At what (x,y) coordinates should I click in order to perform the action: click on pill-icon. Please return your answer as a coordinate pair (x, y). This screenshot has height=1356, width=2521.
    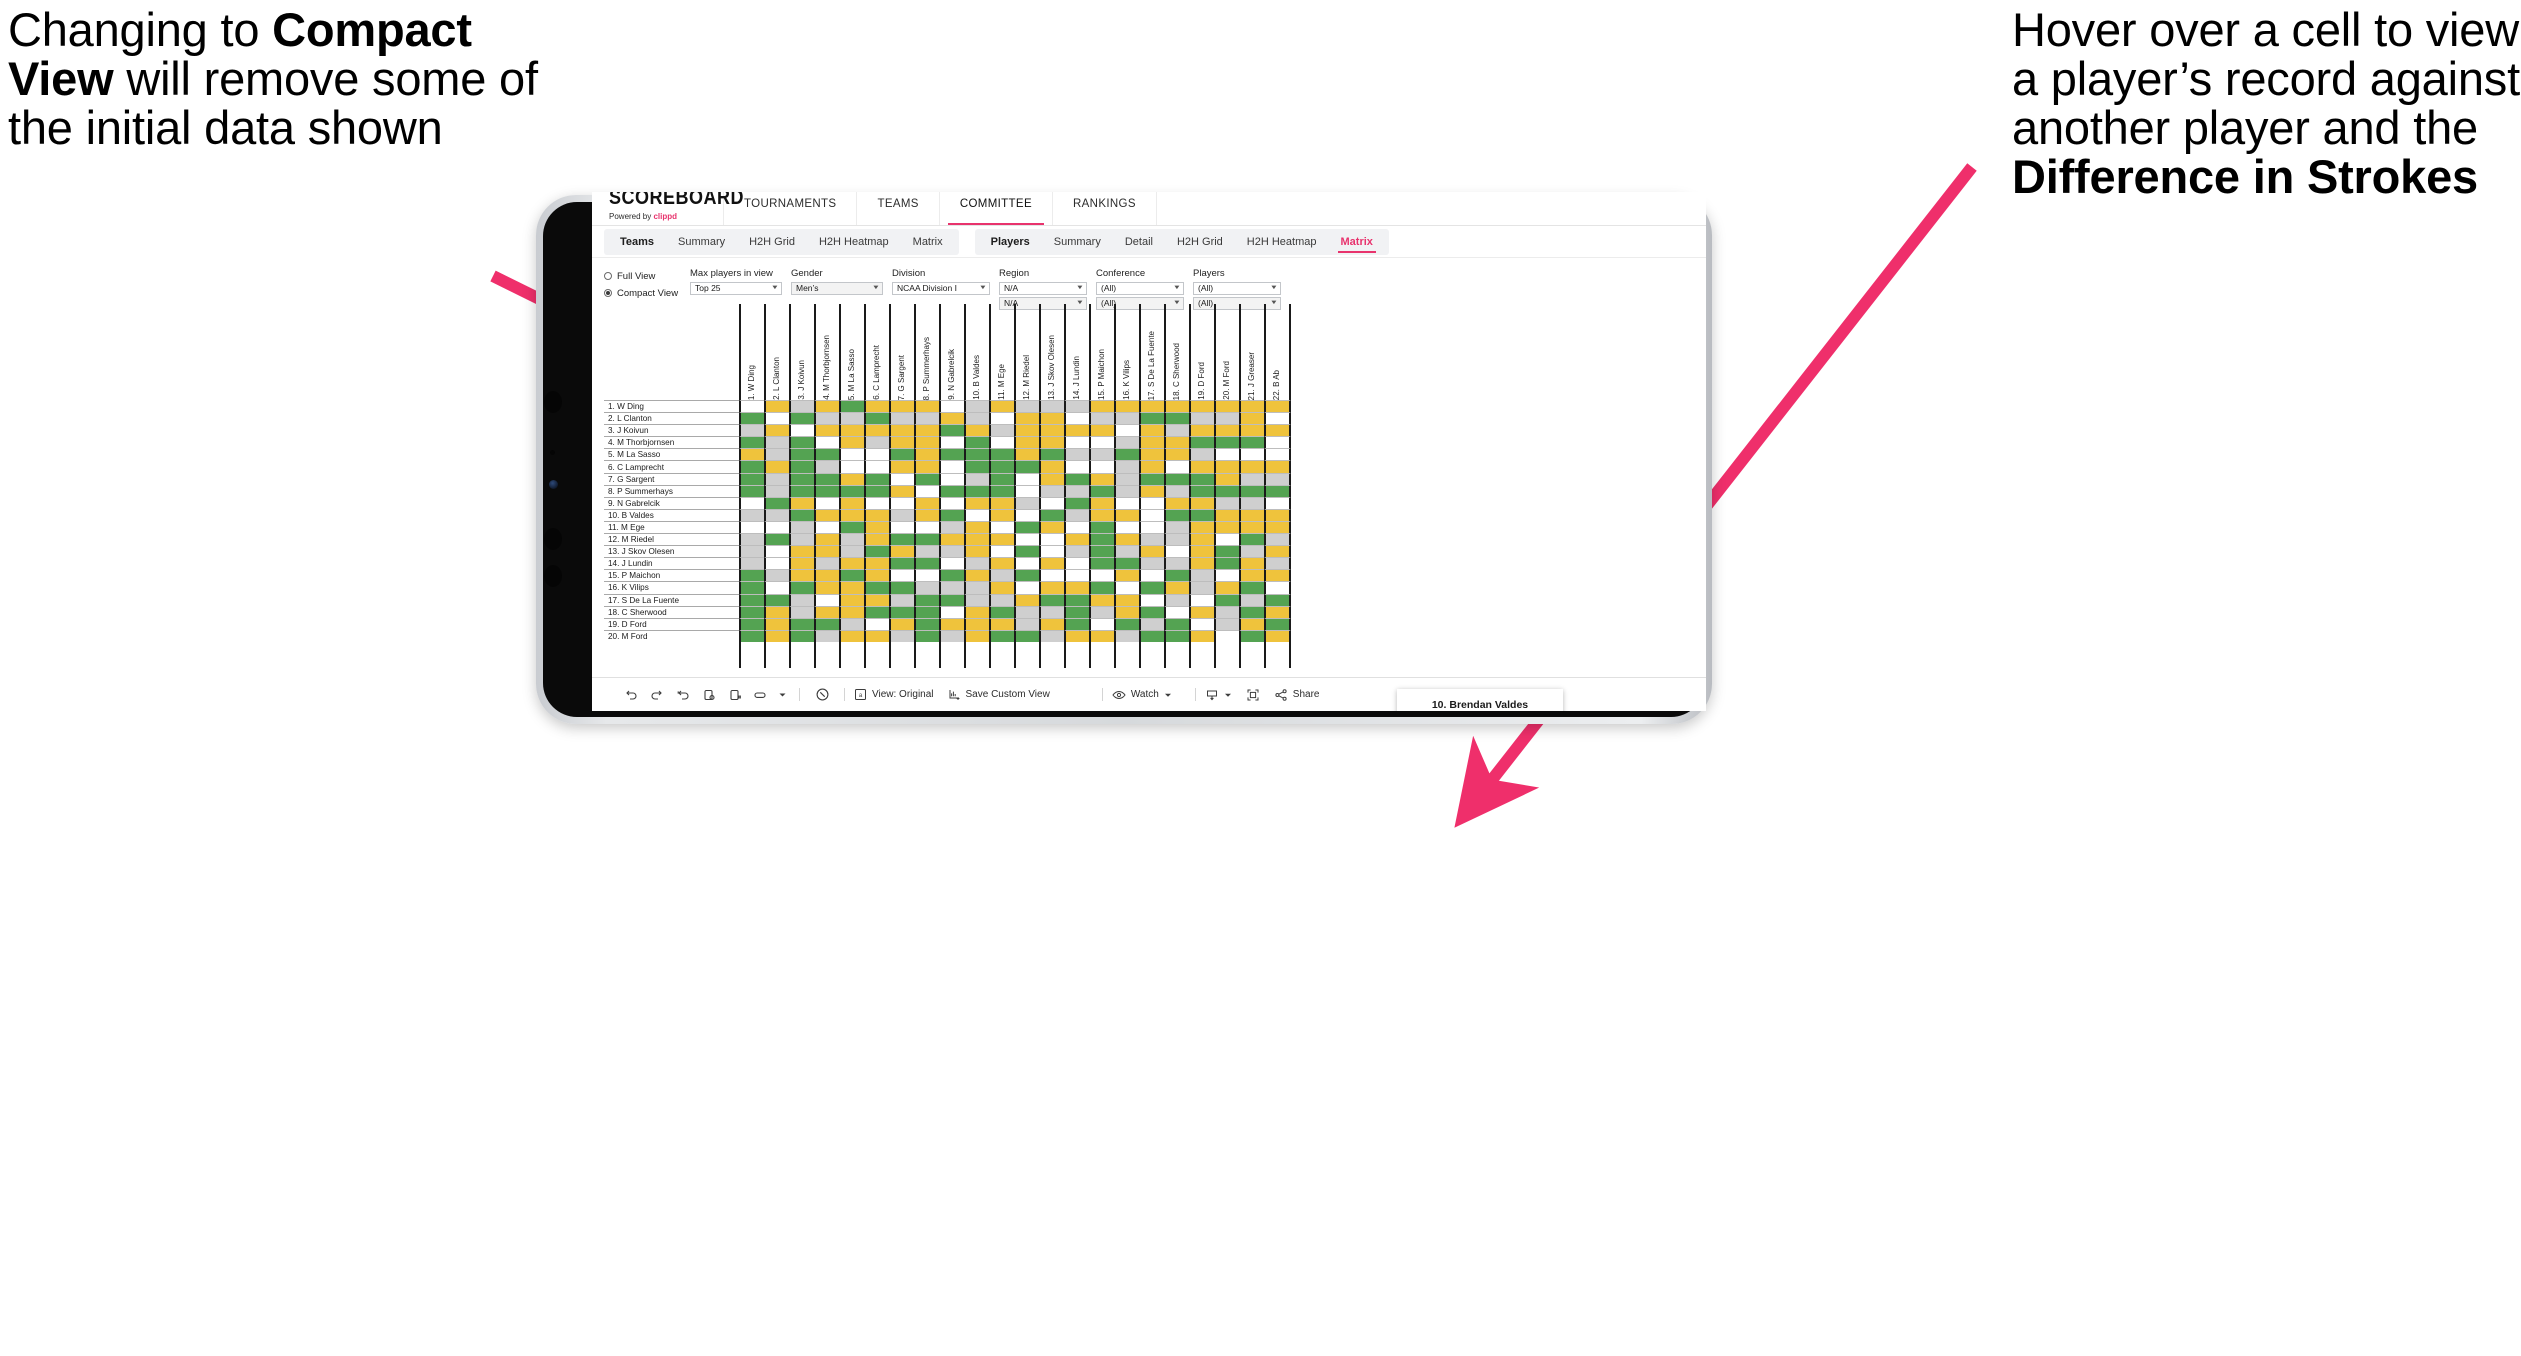
    Looking at the image, I should click on (761, 695).